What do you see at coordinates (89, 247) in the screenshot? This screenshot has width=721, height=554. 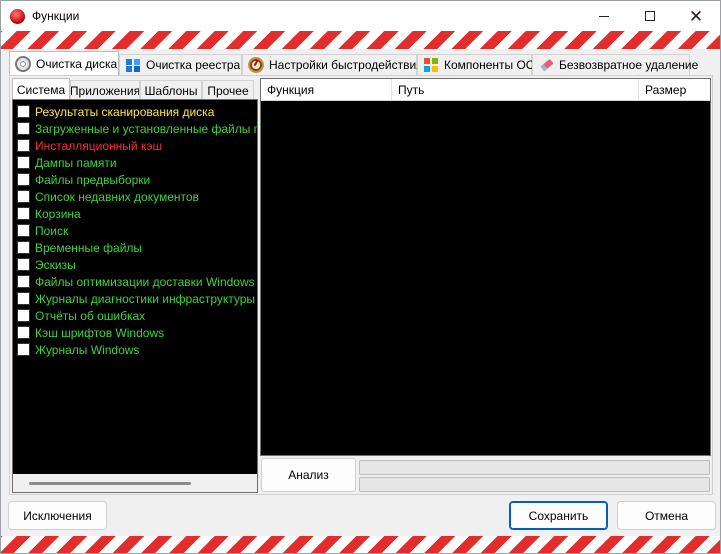 I see `item-label: Временные файлы` at bounding box center [89, 247].